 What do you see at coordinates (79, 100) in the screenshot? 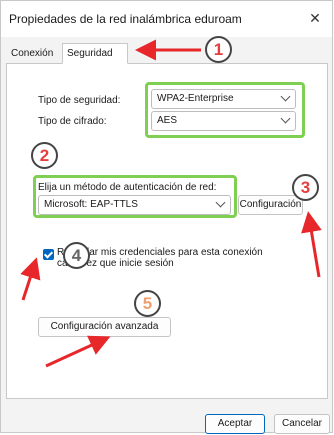
I see `security-type-label: Tipo de seguridad:` at bounding box center [79, 100].